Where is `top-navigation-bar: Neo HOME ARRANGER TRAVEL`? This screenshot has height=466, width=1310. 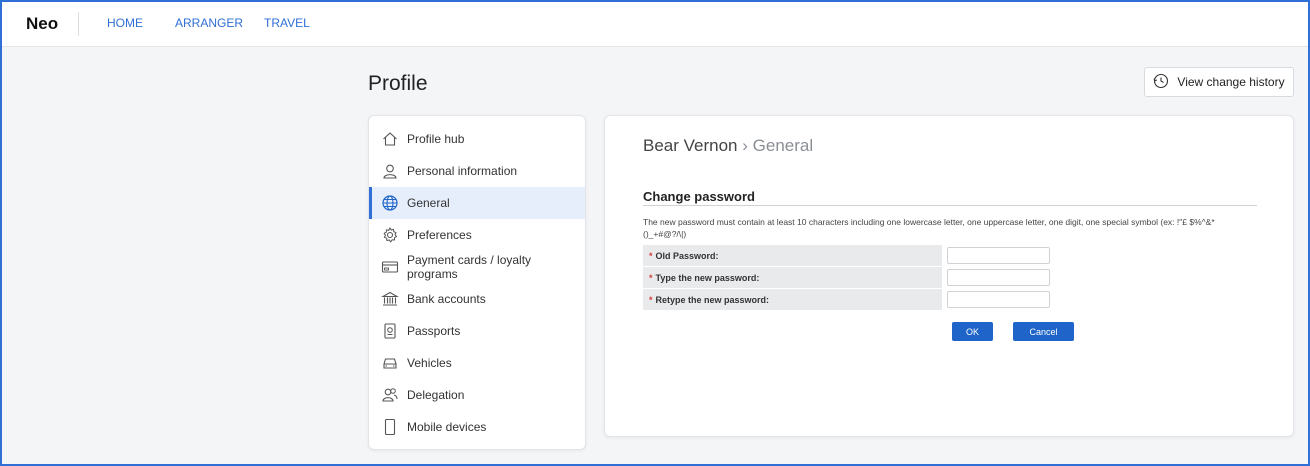 top-navigation-bar: Neo HOME ARRANGER TRAVEL is located at coordinates (655, 24).